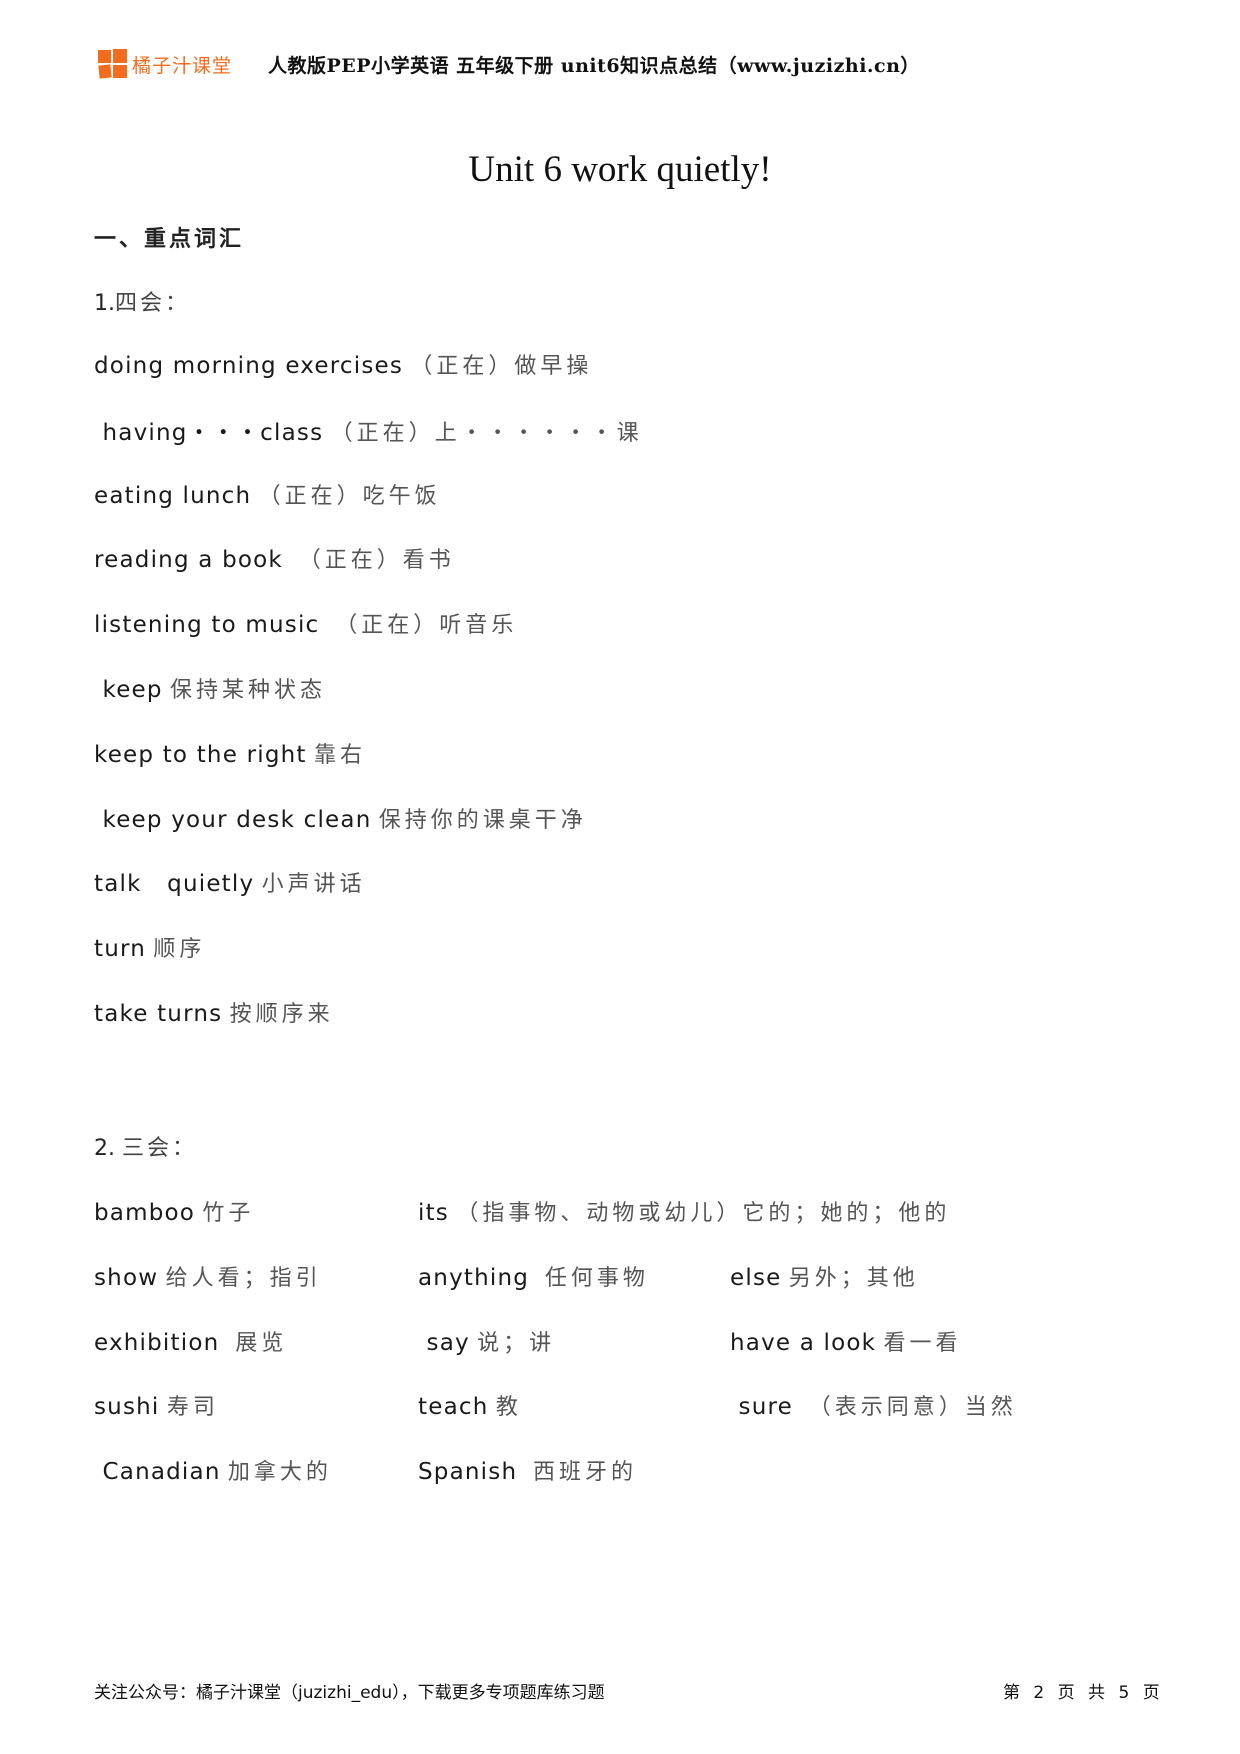 This screenshot has height=1754, width=1240. I want to click on vocab-item: say 说；讲, so click(486, 1341).